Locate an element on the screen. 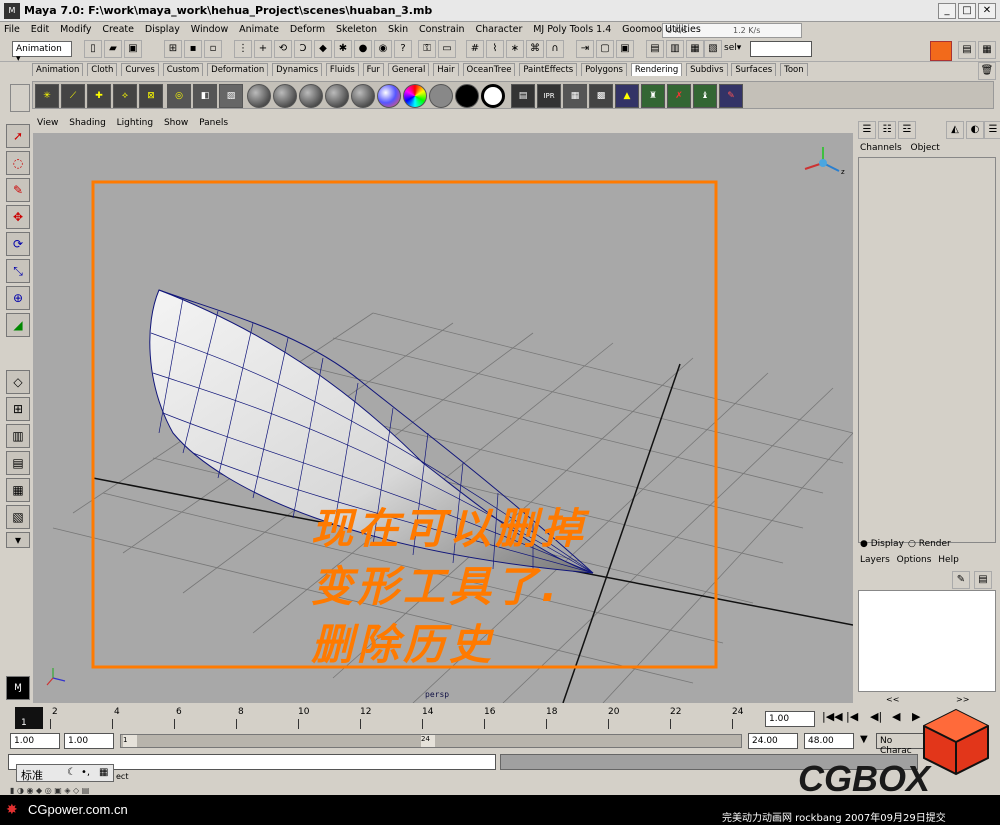 This screenshot has height=825, width=1000. list-view-icon: ☰ is located at coordinates (992, 130).